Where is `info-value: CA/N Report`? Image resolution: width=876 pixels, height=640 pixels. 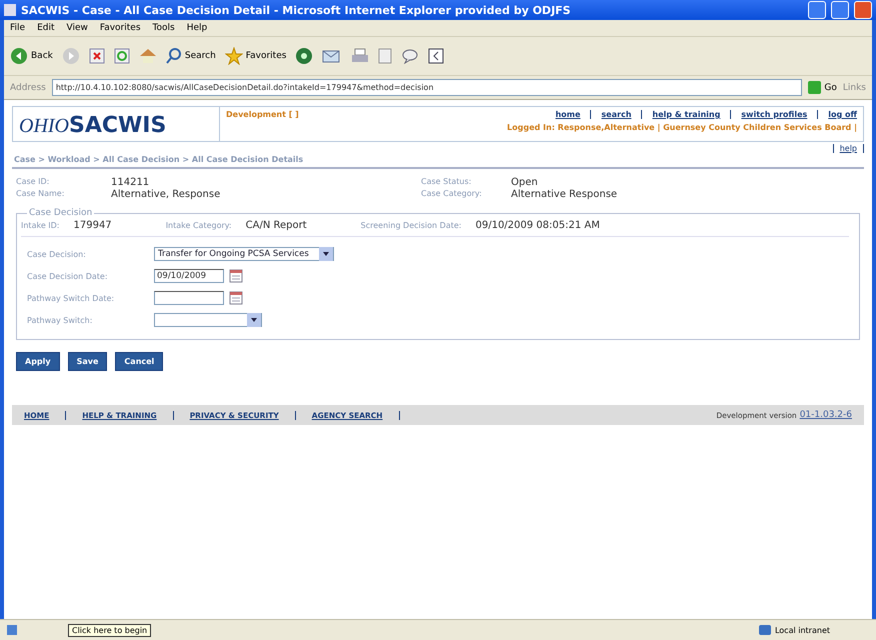 info-value: CA/N Report is located at coordinates (276, 225).